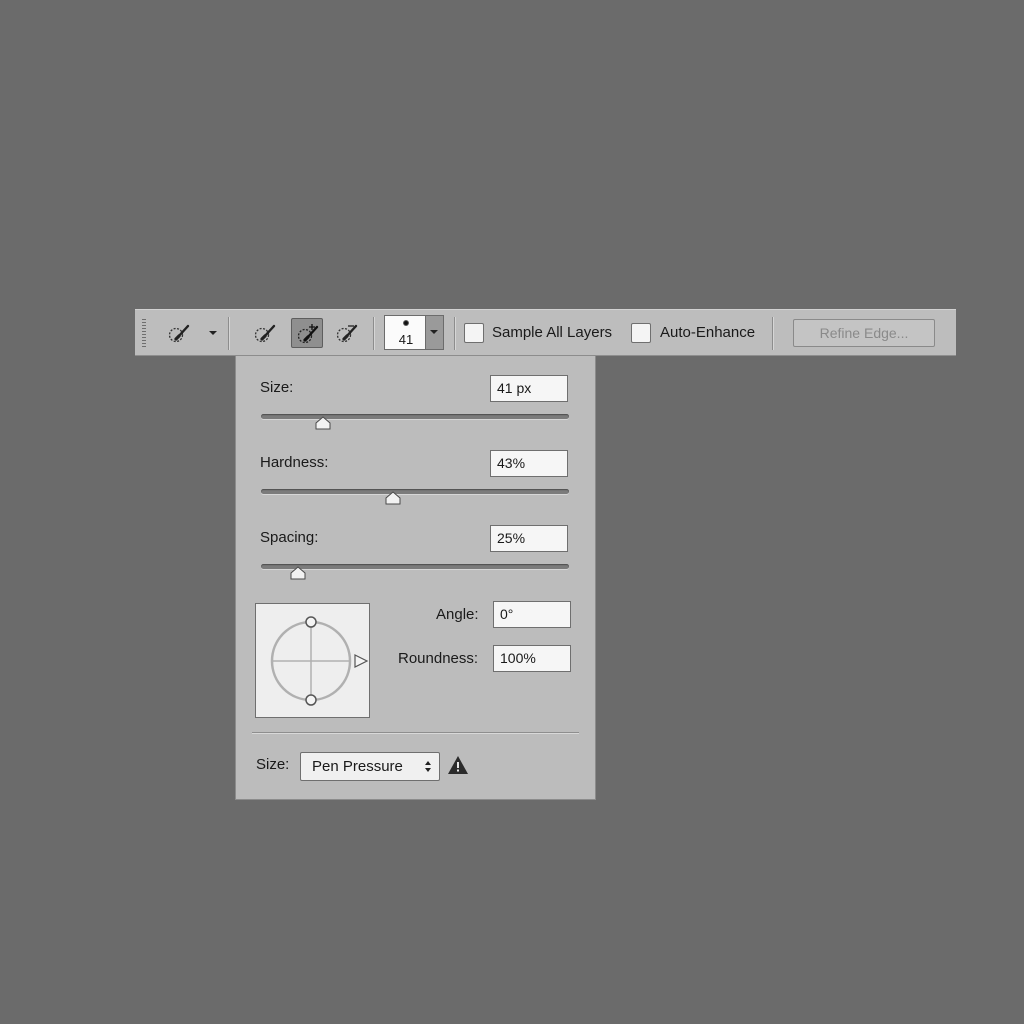 This screenshot has height=1024, width=1024. What do you see at coordinates (289, 537) in the screenshot?
I see `spacing-label: Spacing:` at bounding box center [289, 537].